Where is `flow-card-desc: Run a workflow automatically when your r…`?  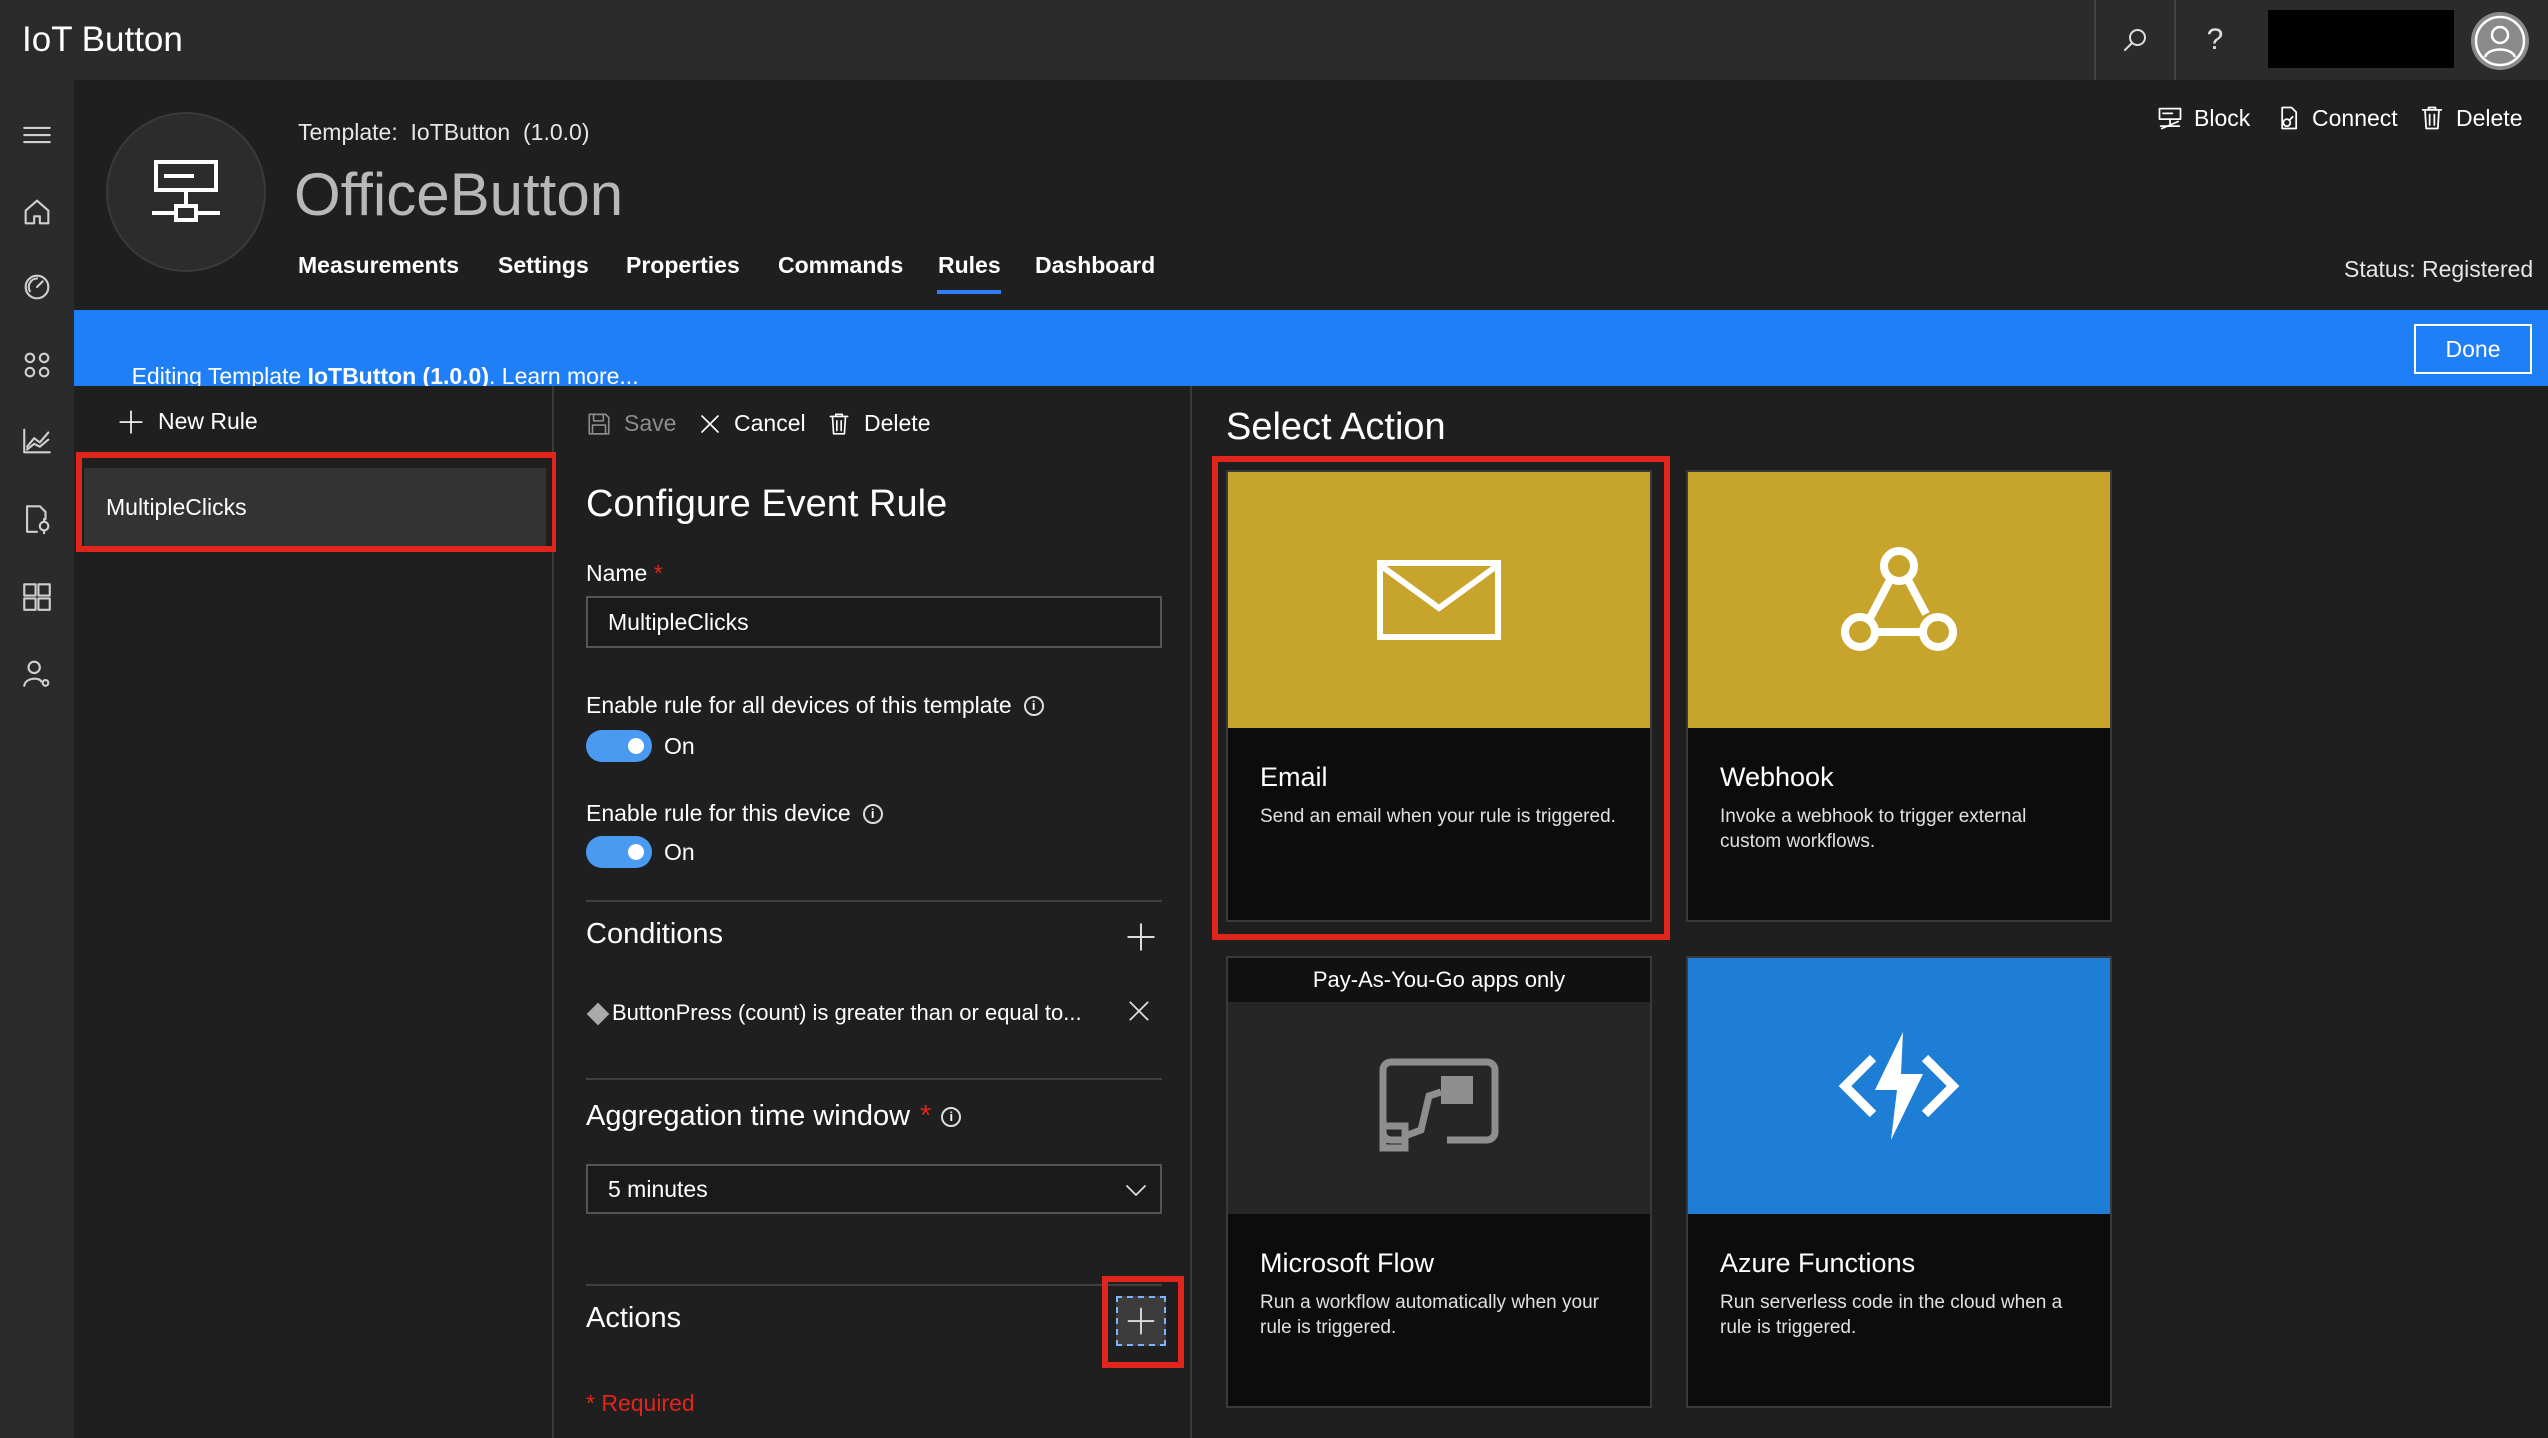
flow-card-desc: Run a workflow automatically when your r… is located at coordinates (1429, 1315).